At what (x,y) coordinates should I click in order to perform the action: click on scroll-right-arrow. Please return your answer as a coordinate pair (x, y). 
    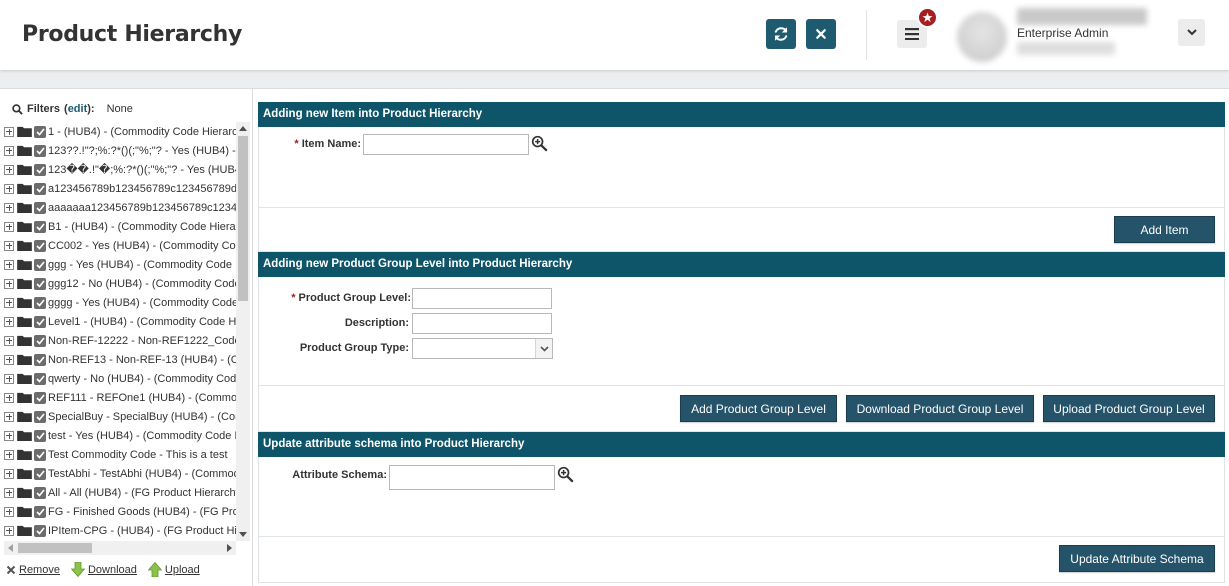
    Looking at the image, I should click on (229, 548).